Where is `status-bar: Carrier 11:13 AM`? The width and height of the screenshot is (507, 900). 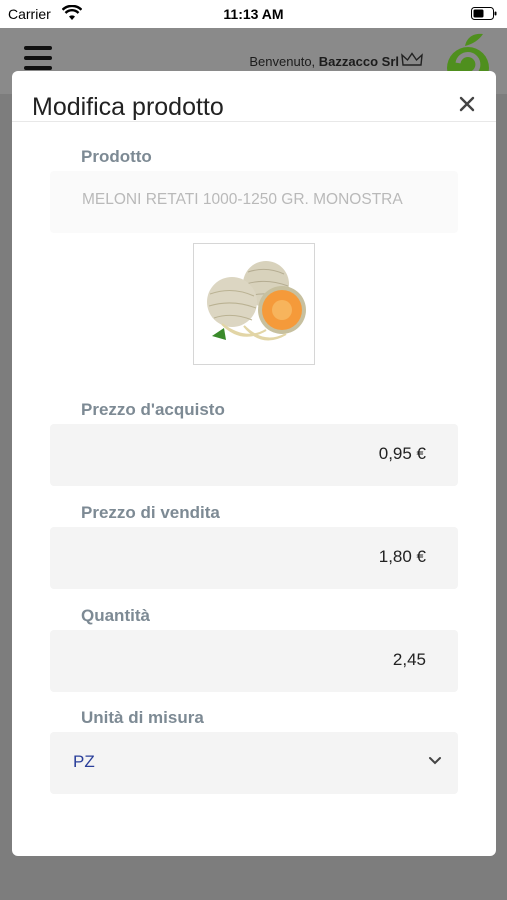
status-bar: Carrier 11:13 AM is located at coordinates (253, 14).